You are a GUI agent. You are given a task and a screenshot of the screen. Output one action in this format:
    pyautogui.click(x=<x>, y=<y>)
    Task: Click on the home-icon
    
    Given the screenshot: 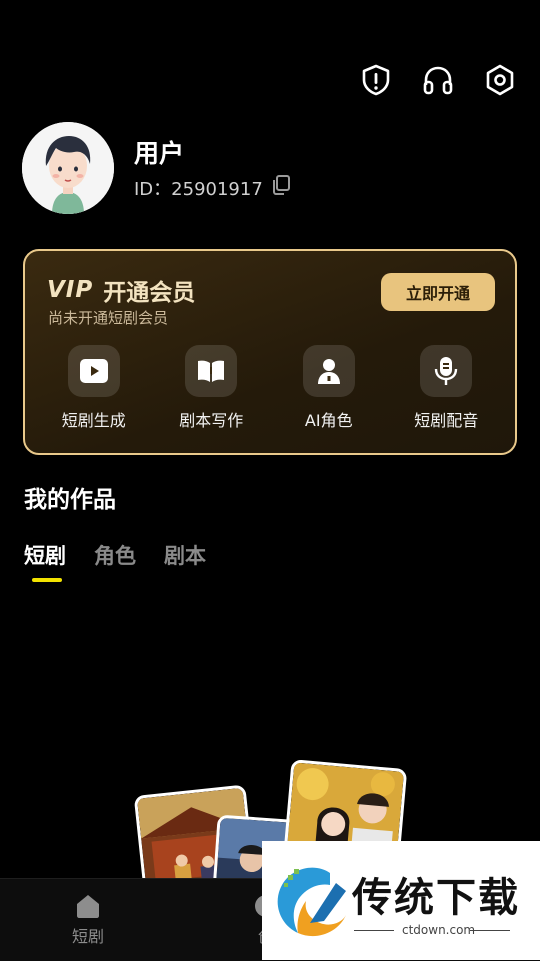 What is the action you would take?
    pyautogui.click(x=88, y=906)
    